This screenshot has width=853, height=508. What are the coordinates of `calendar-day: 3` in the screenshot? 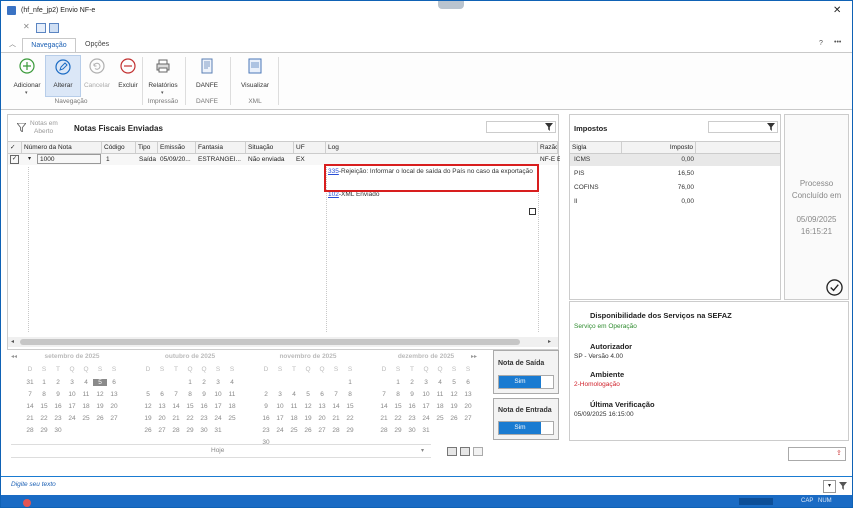 It's located at (72, 382).